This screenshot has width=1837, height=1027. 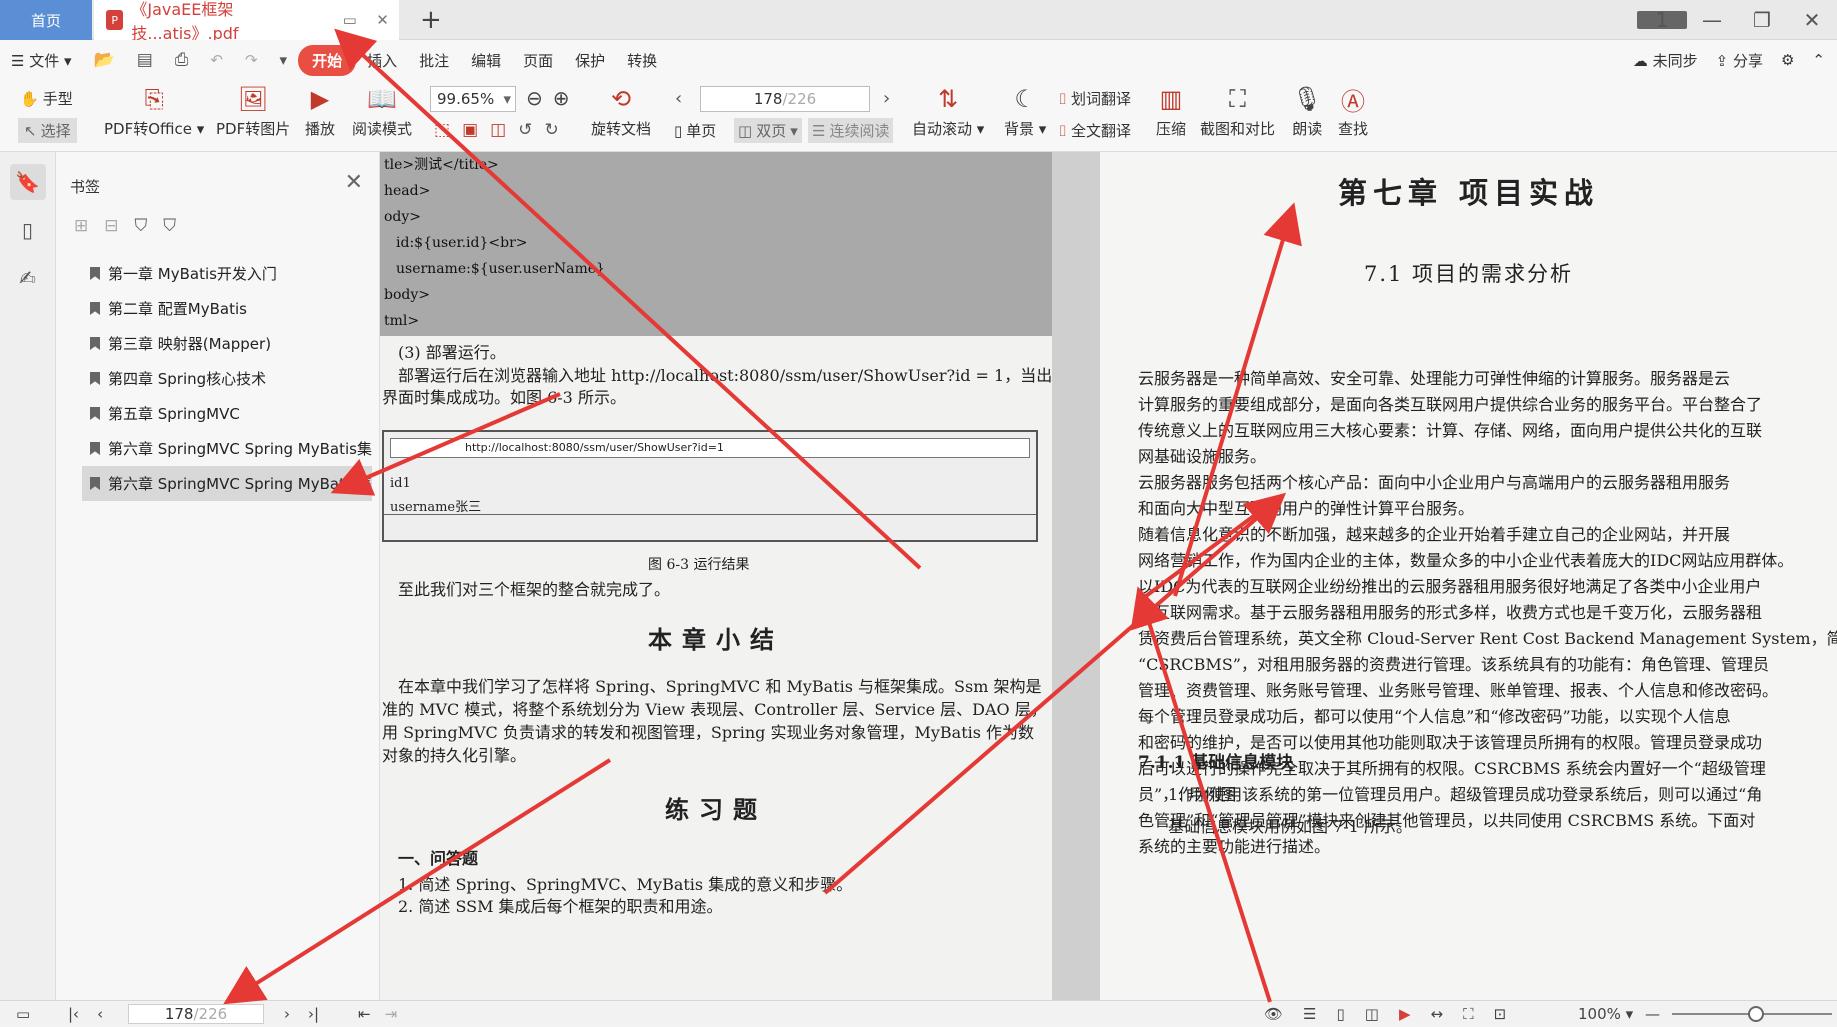 What do you see at coordinates (1450, 404) in the screenshot?
I see `text-line: 计算服务的重要组成部分，是面向各类互联网用户提供综合业务的服务平台。平台整合了` at bounding box center [1450, 404].